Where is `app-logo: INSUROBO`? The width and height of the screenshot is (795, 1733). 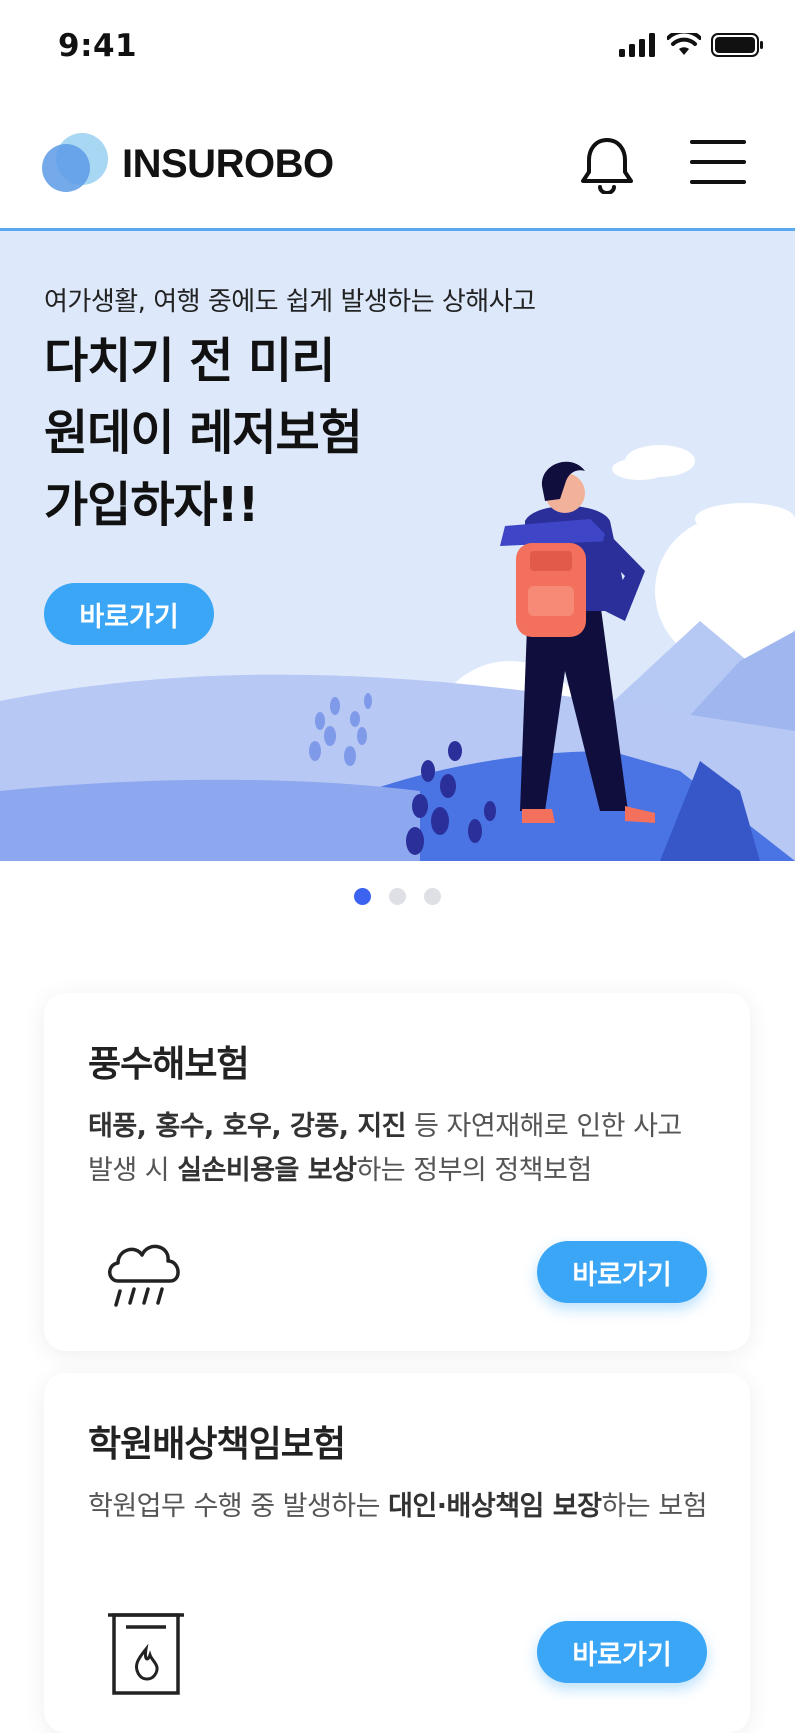
app-logo: INSUROBO is located at coordinates (188, 164).